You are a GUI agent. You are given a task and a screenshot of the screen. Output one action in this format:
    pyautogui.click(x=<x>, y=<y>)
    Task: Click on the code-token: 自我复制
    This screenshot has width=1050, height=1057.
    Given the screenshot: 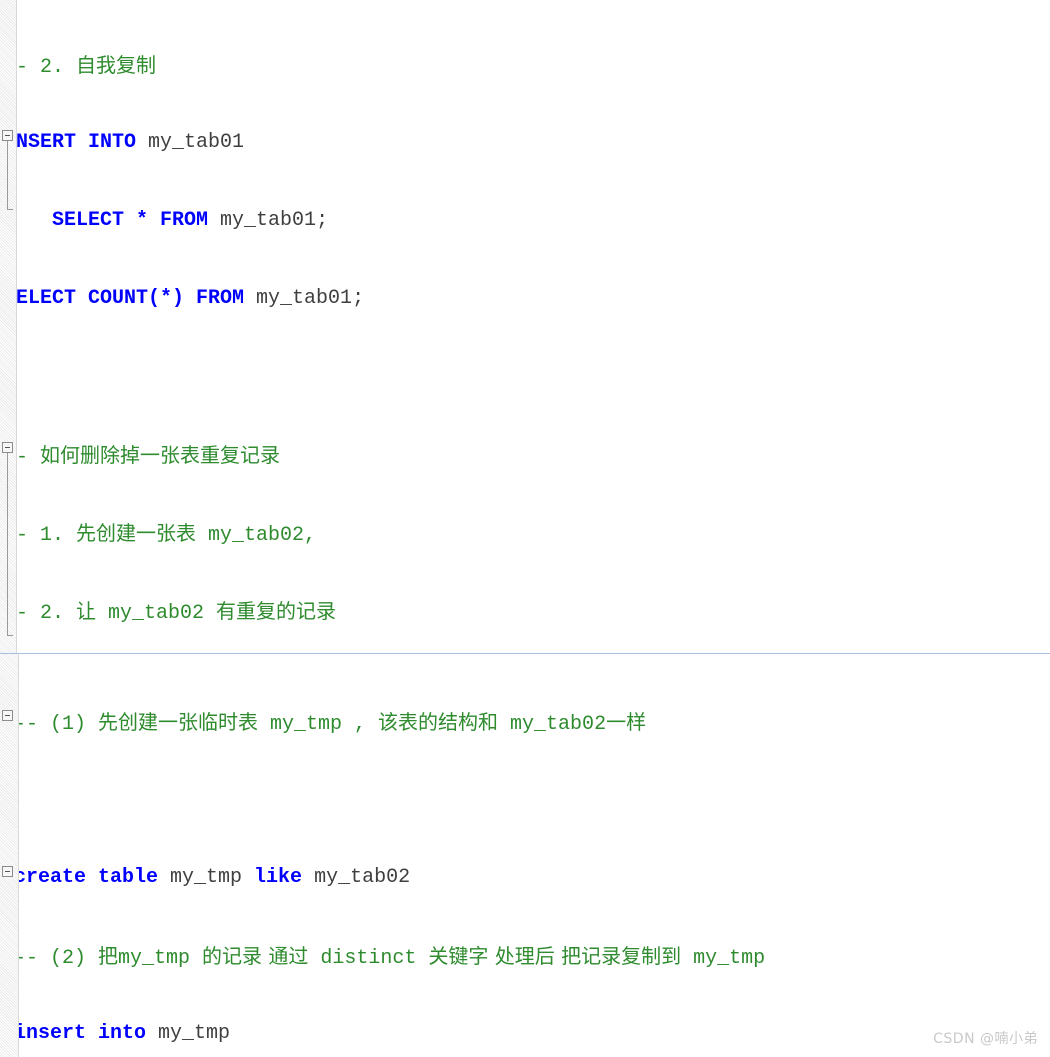 What is the action you would take?
    pyautogui.click(x=116, y=65)
    